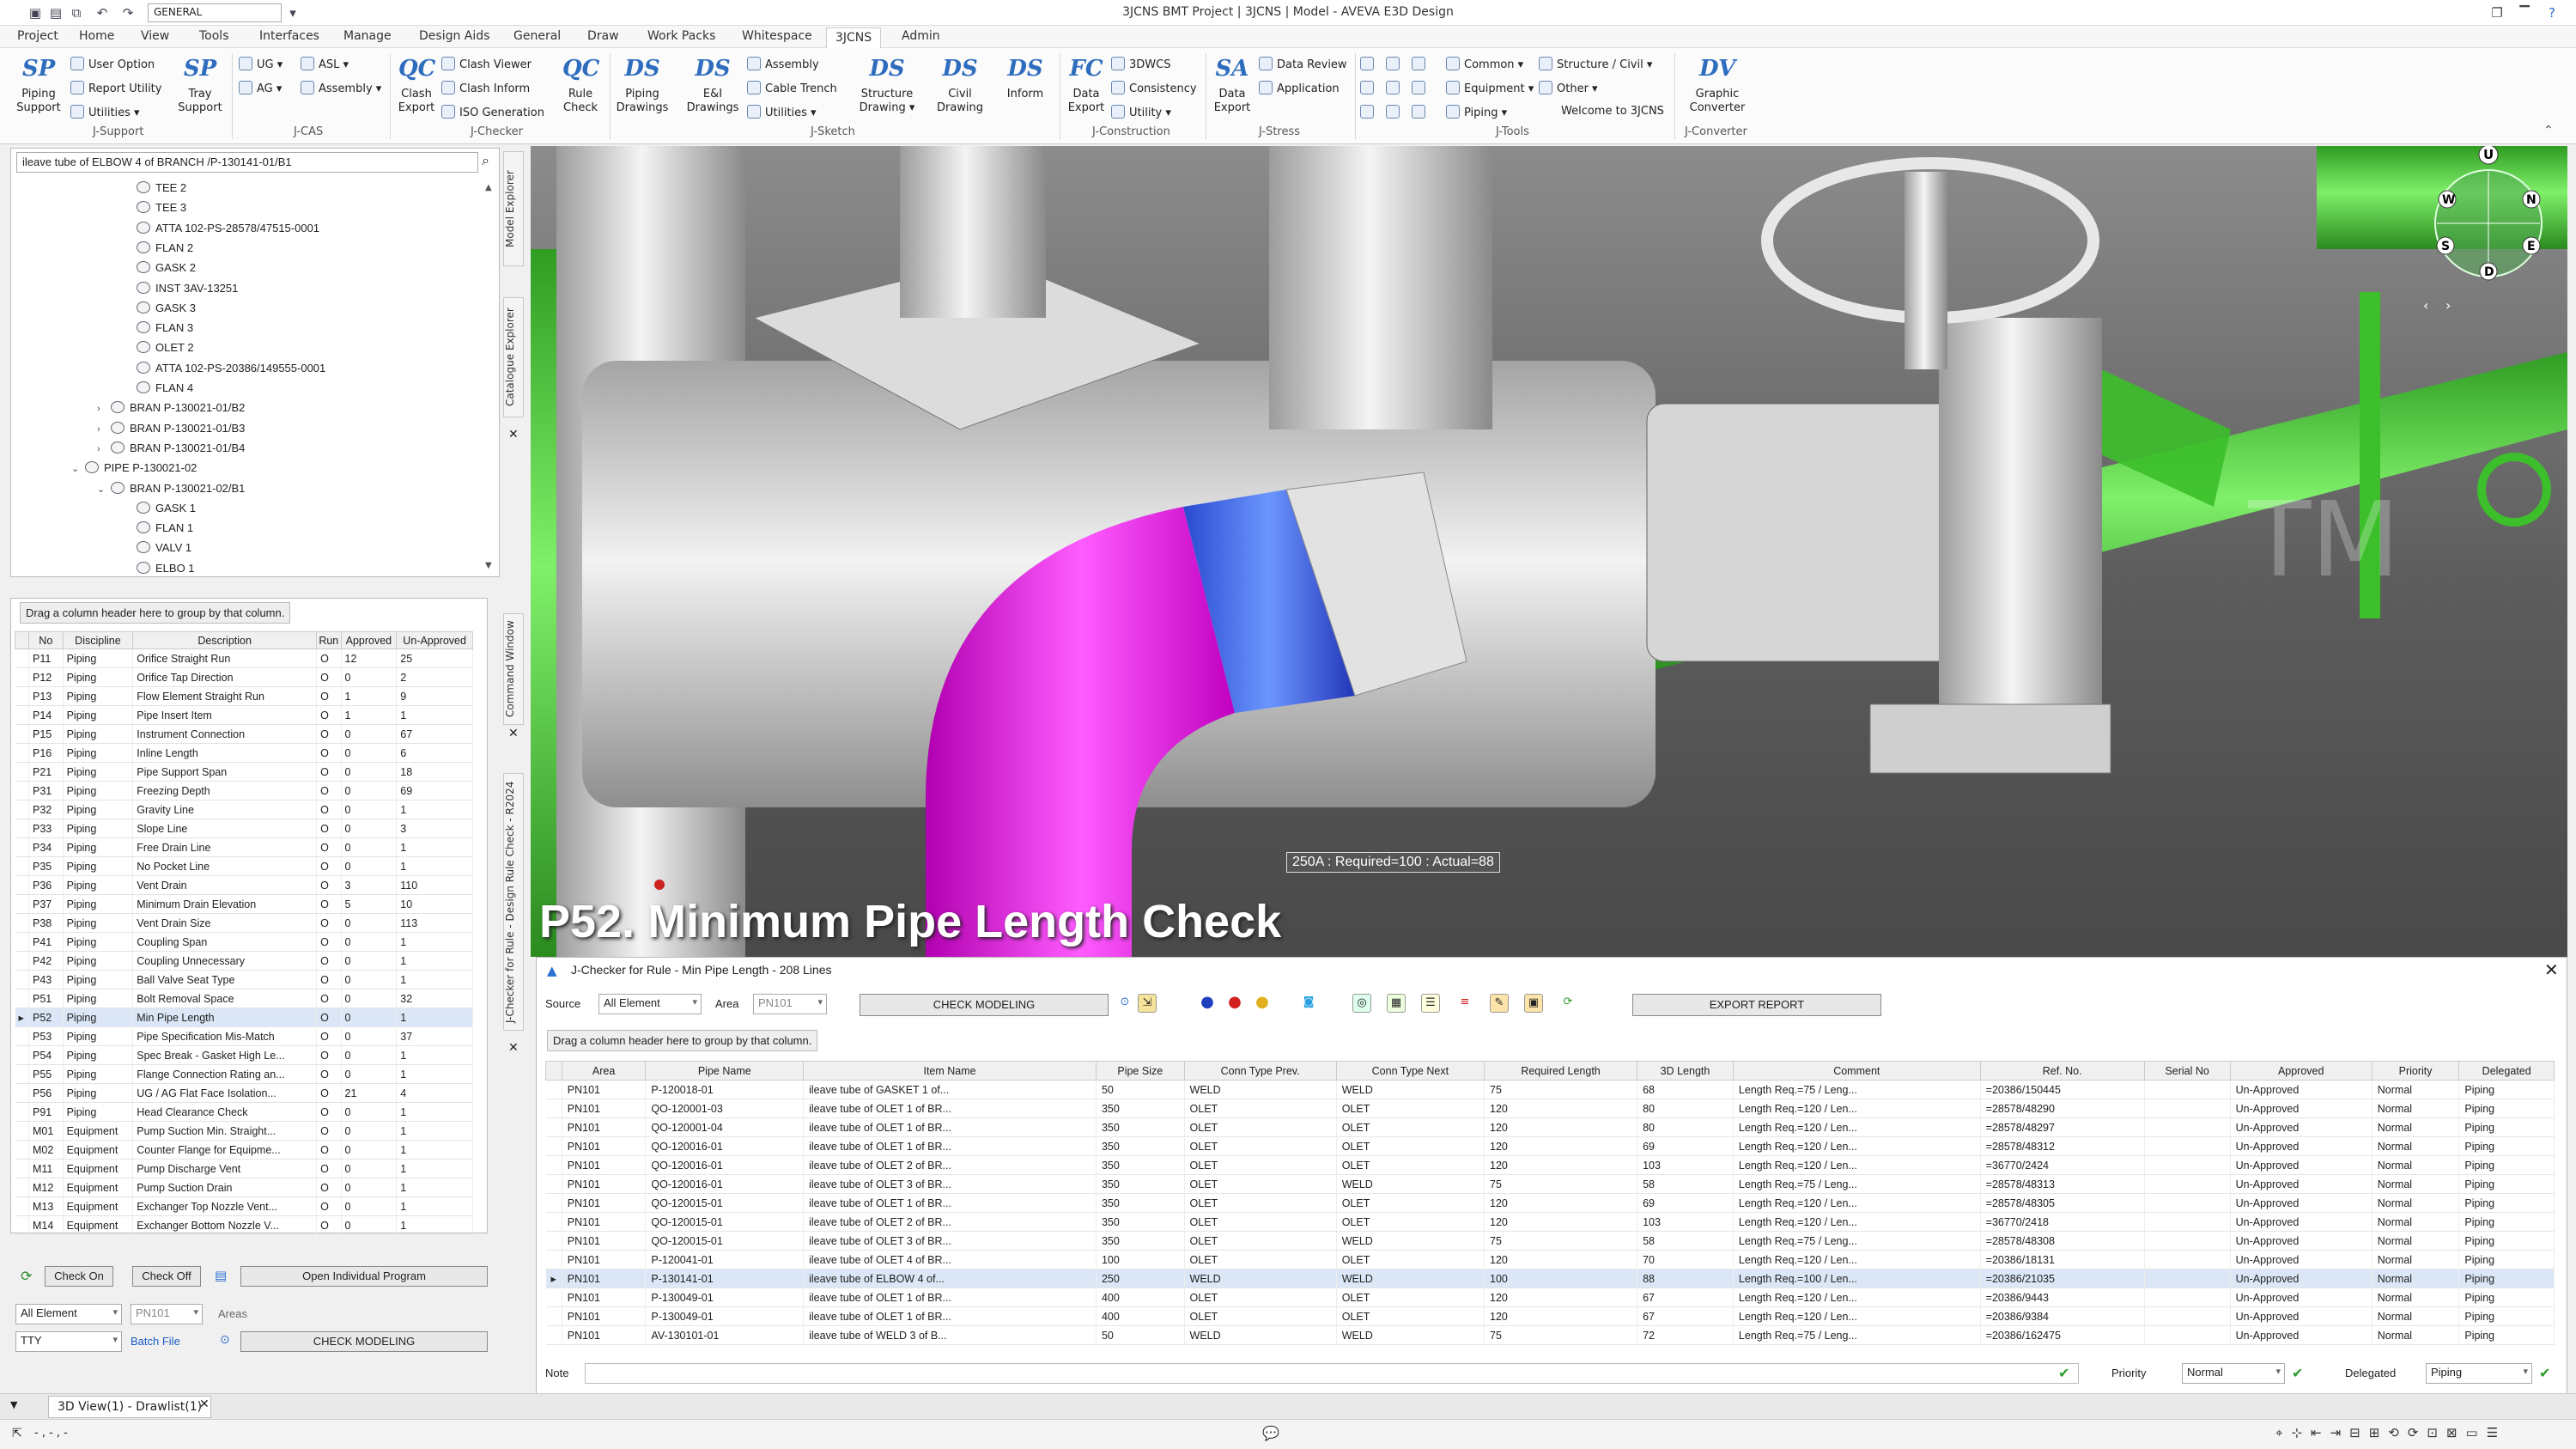 This screenshot has height=1449, width=2576. Describe the element at coordinates (325, 64) in the screenshot. I see `asl-button: ASL ▾` at that location.